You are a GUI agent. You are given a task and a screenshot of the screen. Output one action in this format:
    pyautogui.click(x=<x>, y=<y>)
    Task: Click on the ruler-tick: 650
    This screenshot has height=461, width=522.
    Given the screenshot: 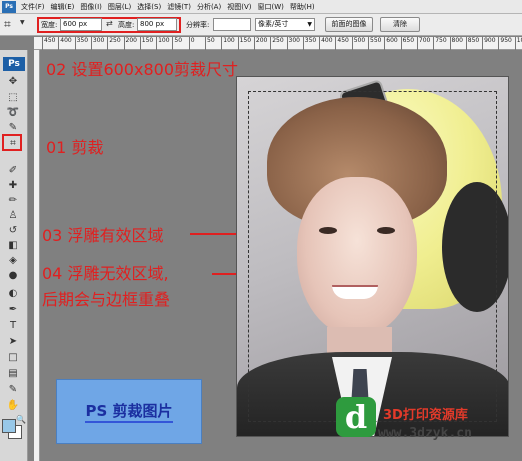 What is the action you would take?
    pyautogui.click(x=407, y=43)
    